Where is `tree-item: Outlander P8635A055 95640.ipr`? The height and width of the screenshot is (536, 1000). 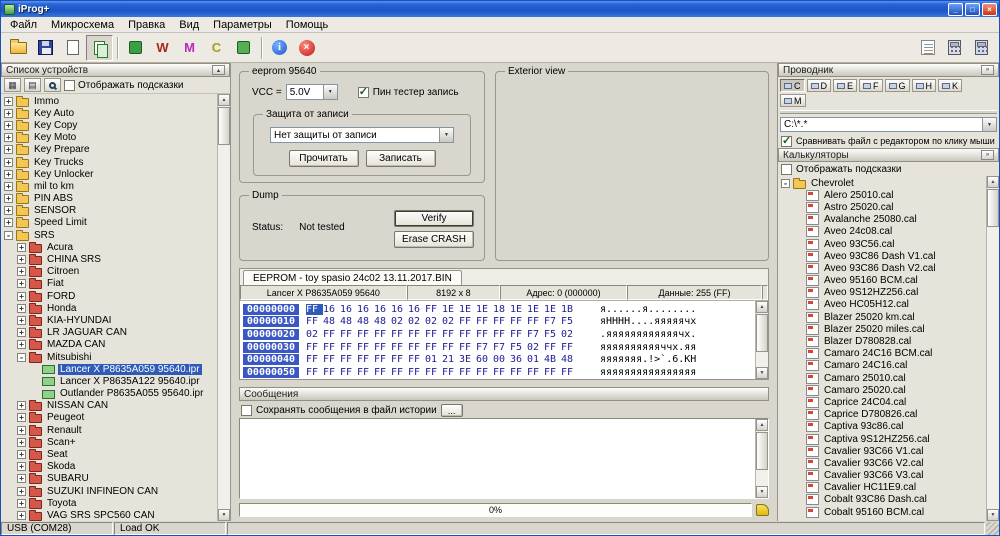
tree-item: Outlander P8635A055 95640.ipr is located at coordinates (109, 394).